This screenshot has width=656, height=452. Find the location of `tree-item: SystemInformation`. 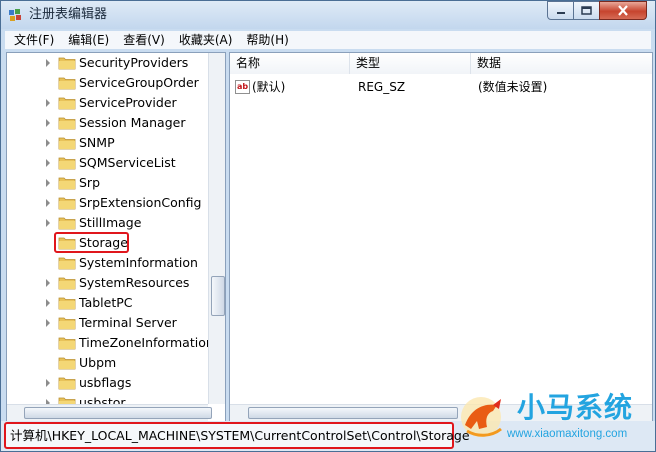

tree-item: SystemInformation is located at coordinates (107, 263).